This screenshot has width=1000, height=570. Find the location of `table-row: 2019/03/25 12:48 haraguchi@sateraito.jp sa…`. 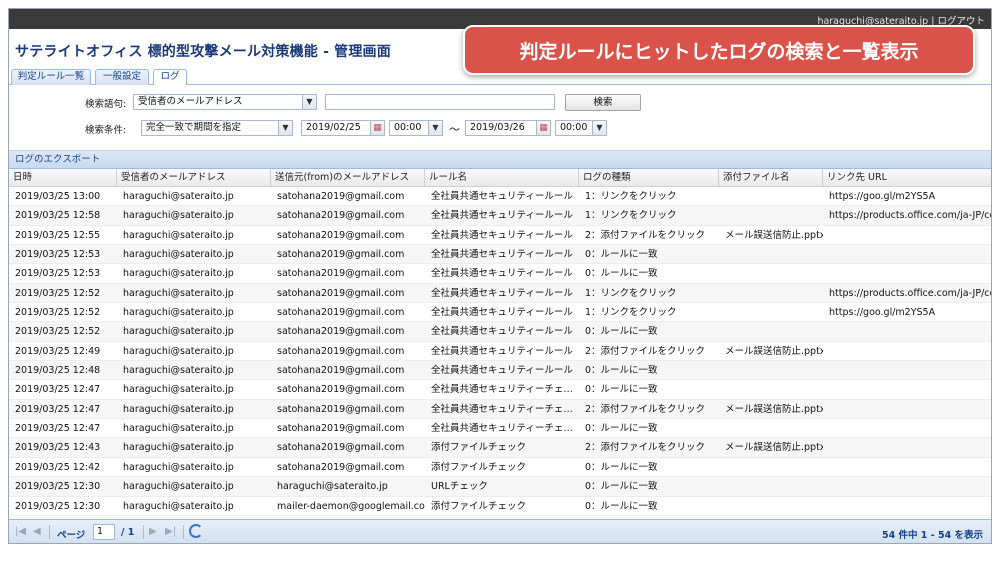

table-row: 2019/03/25 12:48 haraguchi@sateraito.jp sa… is located at coordinates (500, 371).